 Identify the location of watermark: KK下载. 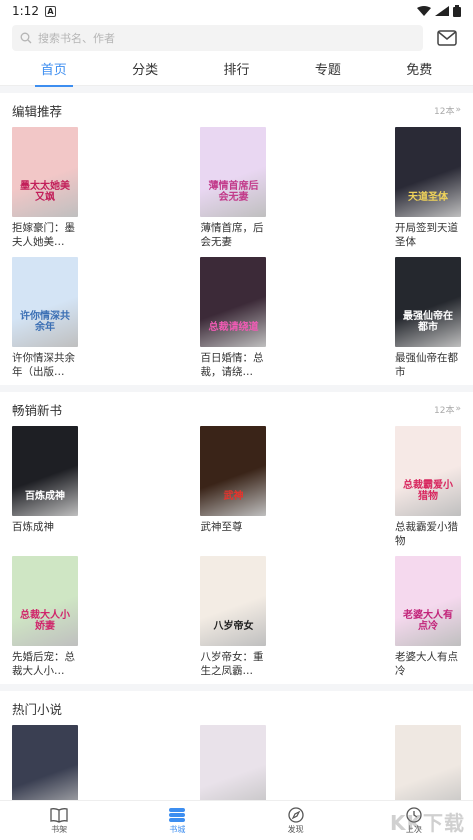
(427, 823).